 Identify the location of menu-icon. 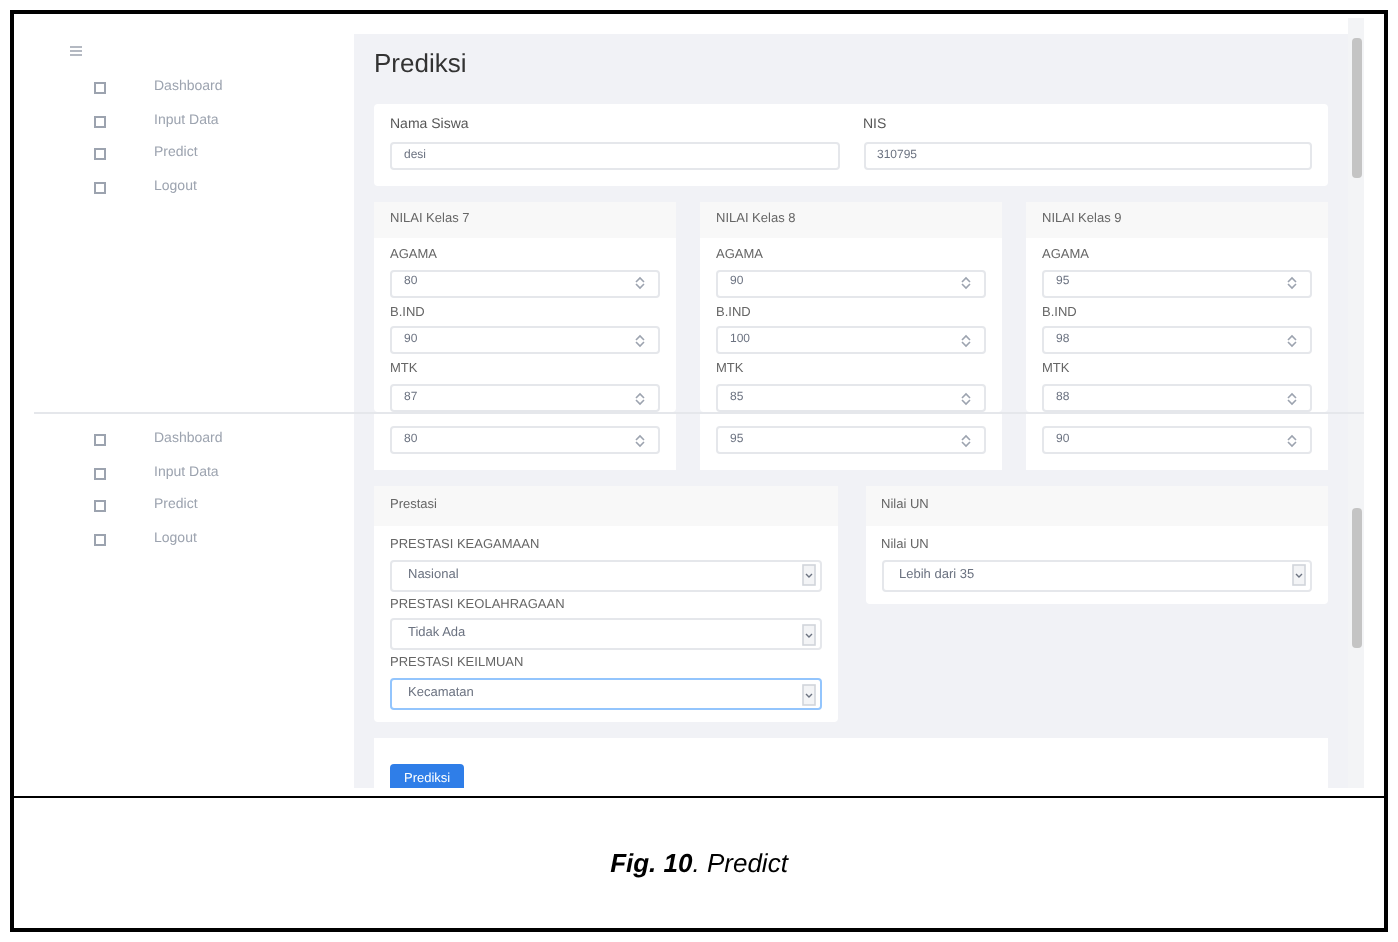
(76, 51).